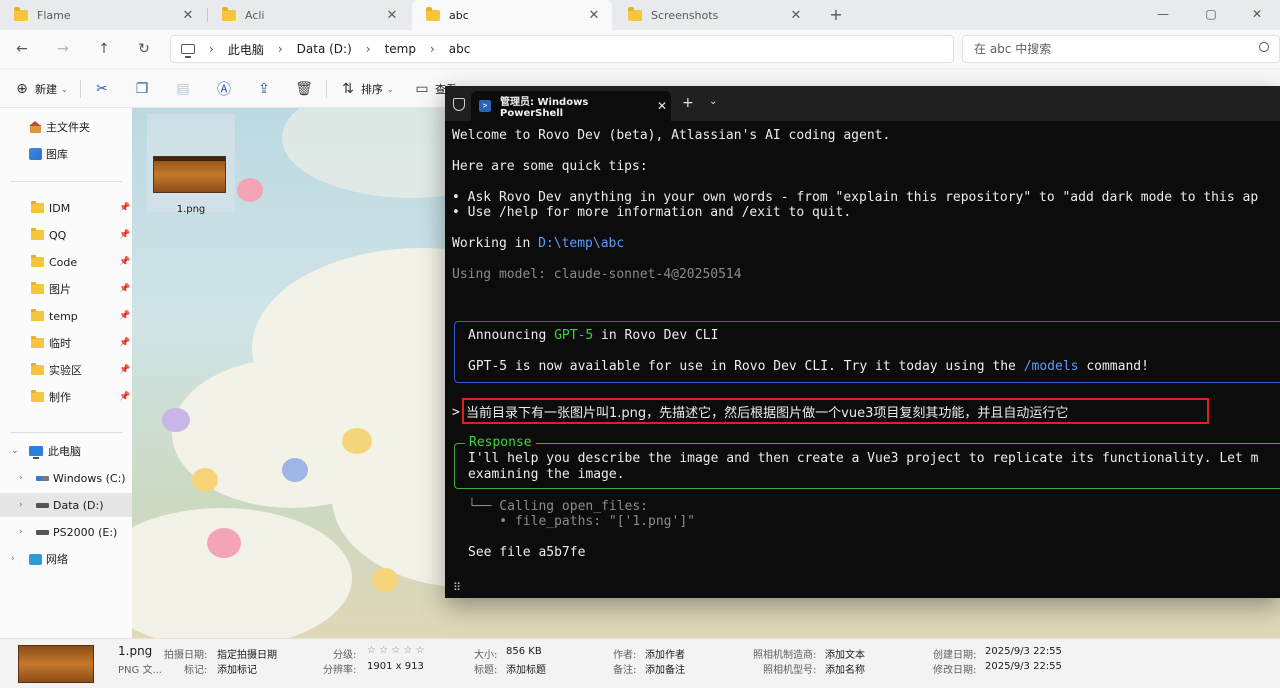  I want to click on minimize-button: —, so click(1163, 15).